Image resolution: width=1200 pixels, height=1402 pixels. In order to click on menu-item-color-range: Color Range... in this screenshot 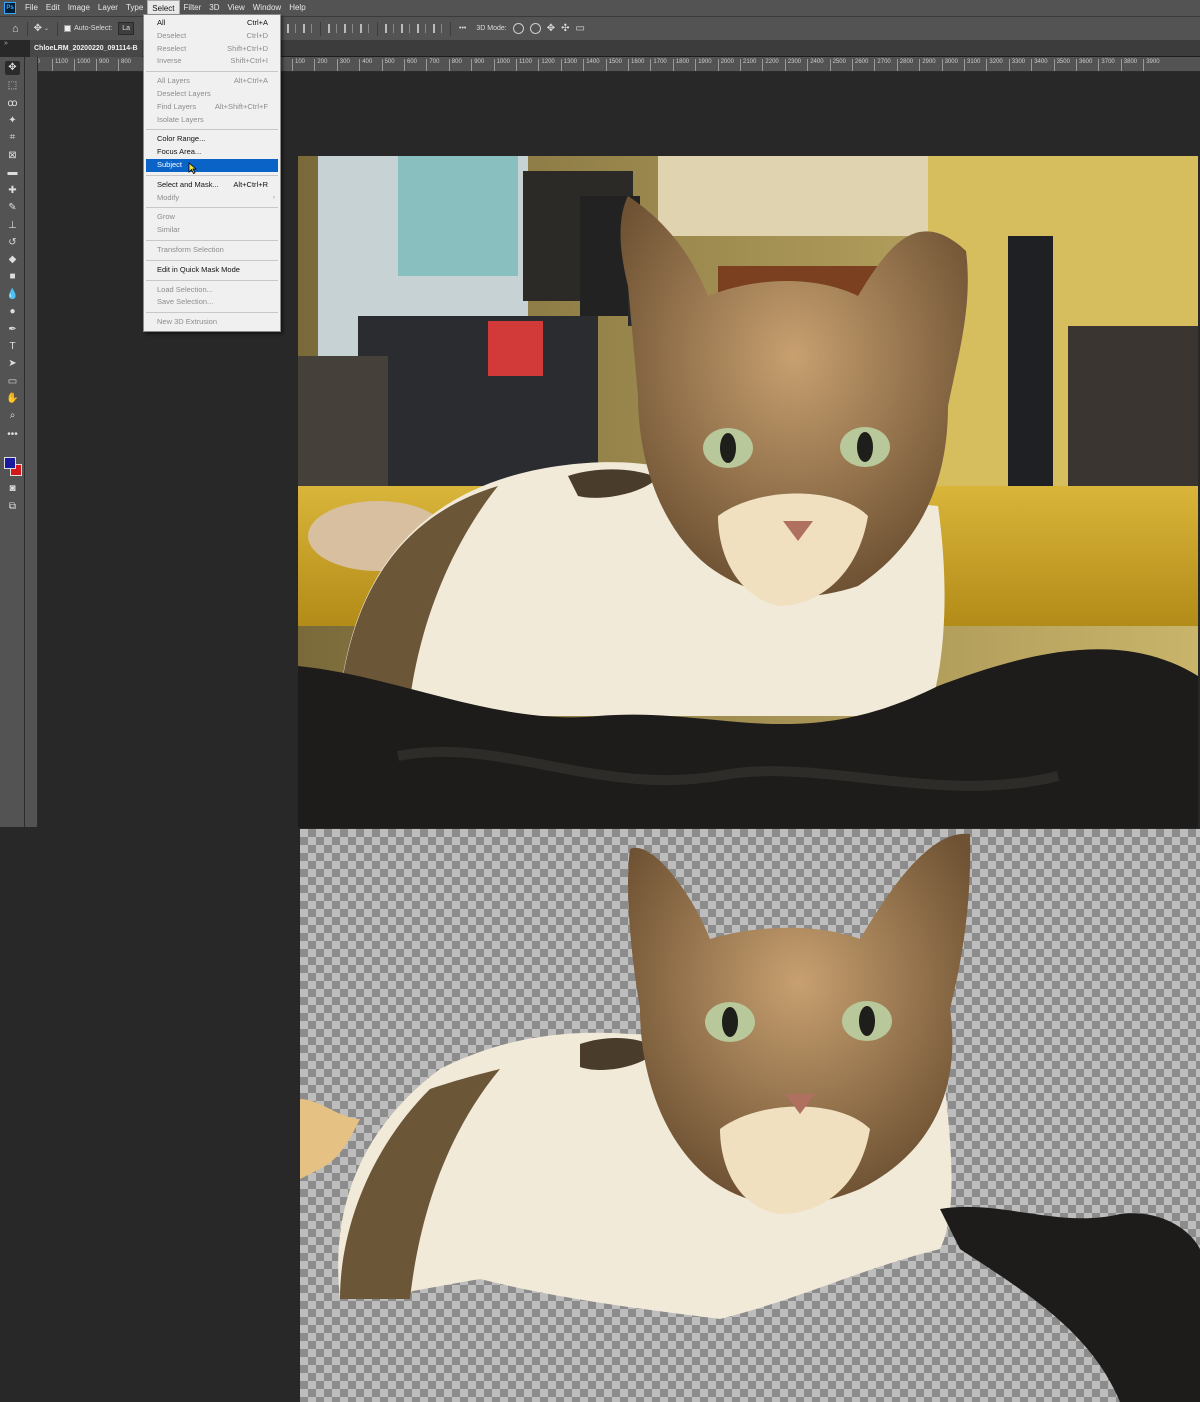, I will do `click(212, 139)`.